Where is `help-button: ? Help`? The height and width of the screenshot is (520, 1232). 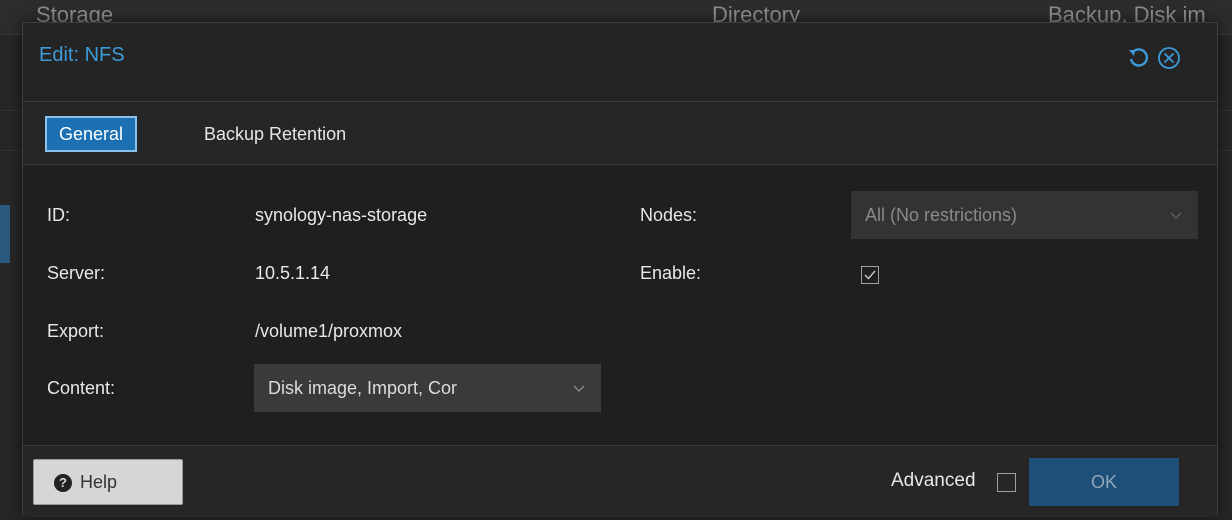
help-button: ? Help is located at coordinates (108, 482).